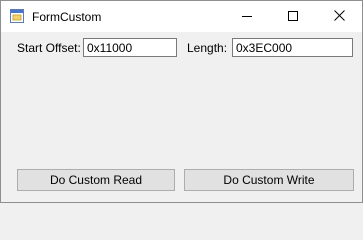  I want to click on start-offset-input, so click(130, 47).